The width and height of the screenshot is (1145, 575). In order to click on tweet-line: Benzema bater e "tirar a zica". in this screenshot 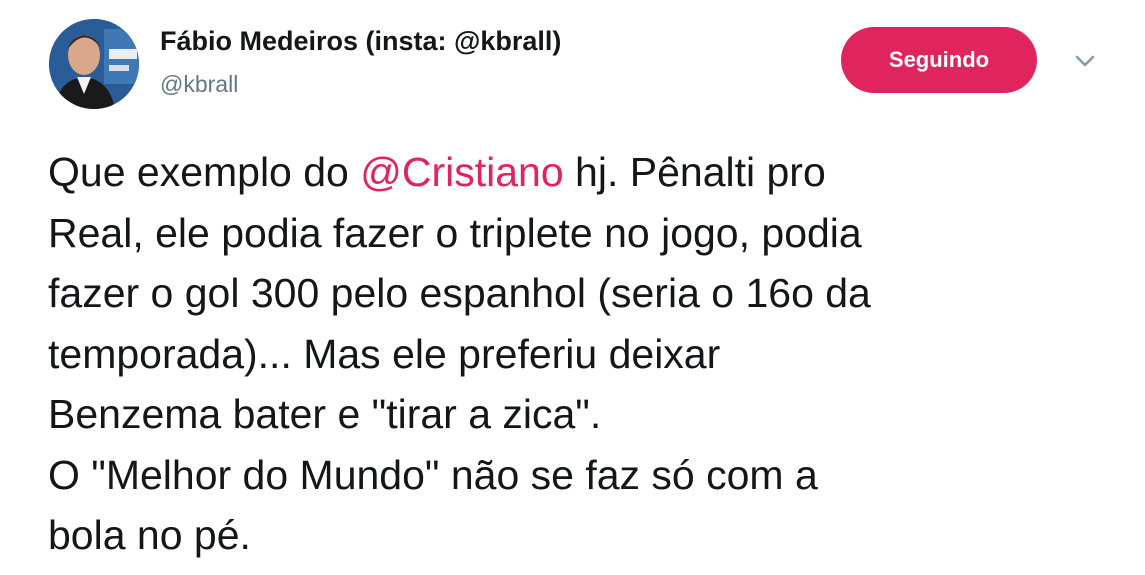, I will do `click(325, 414)`.